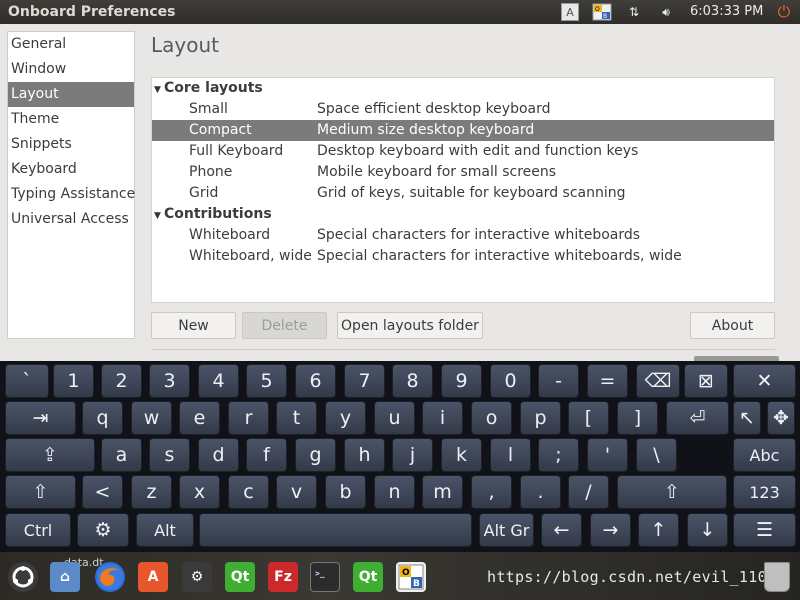 This screenshot has height=600, width=800. I want to click on key-2-9: l, so click(510, 455).